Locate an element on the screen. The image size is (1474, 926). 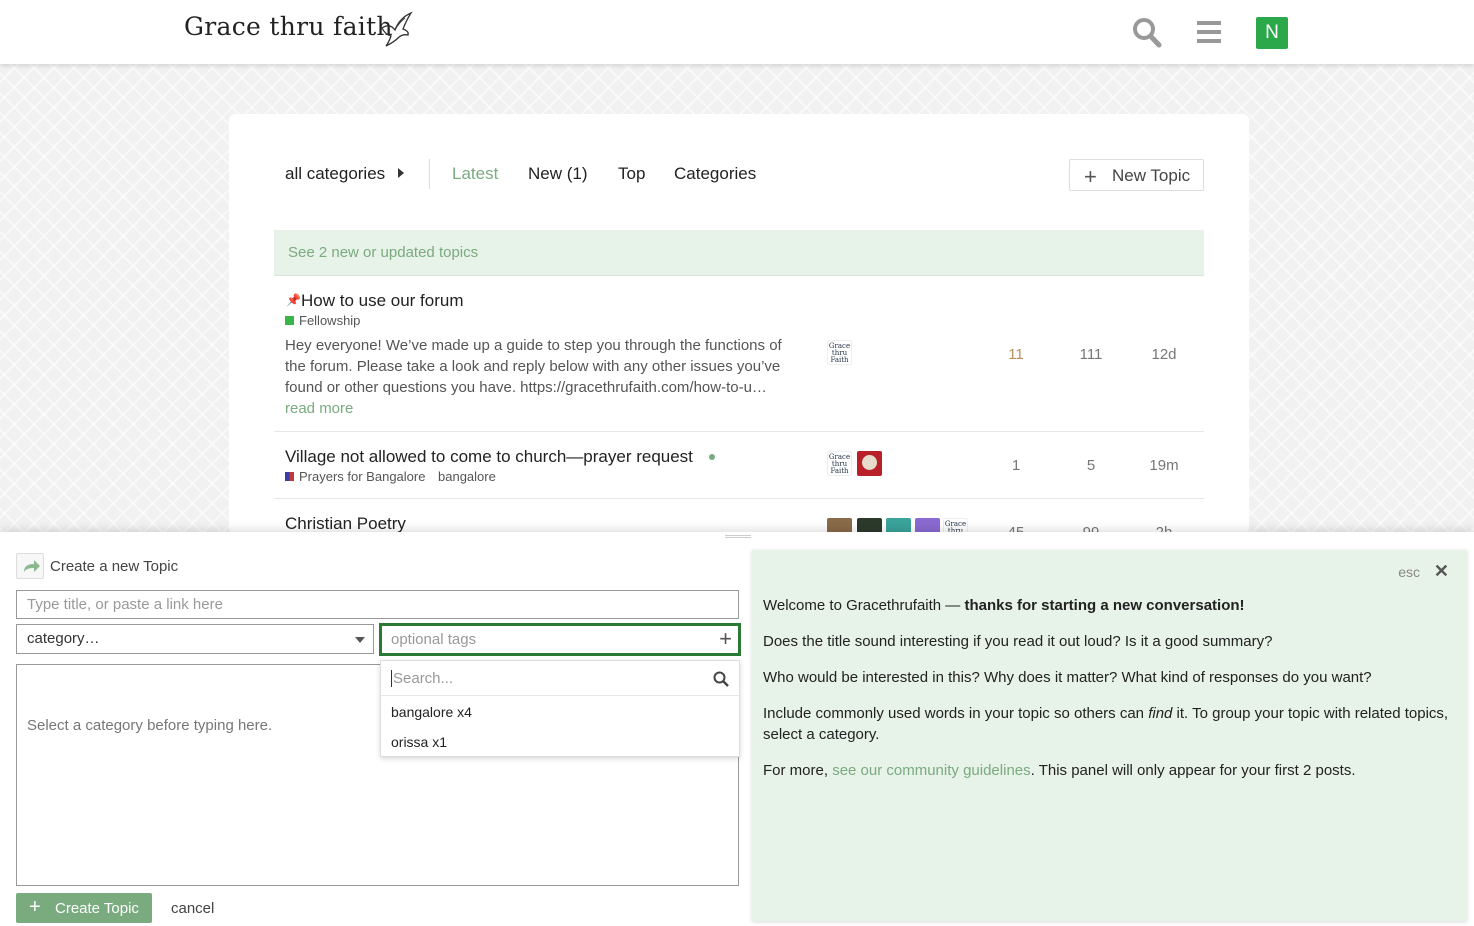
create-topic-button: + Create Topic is located at coordinates (84, 908).